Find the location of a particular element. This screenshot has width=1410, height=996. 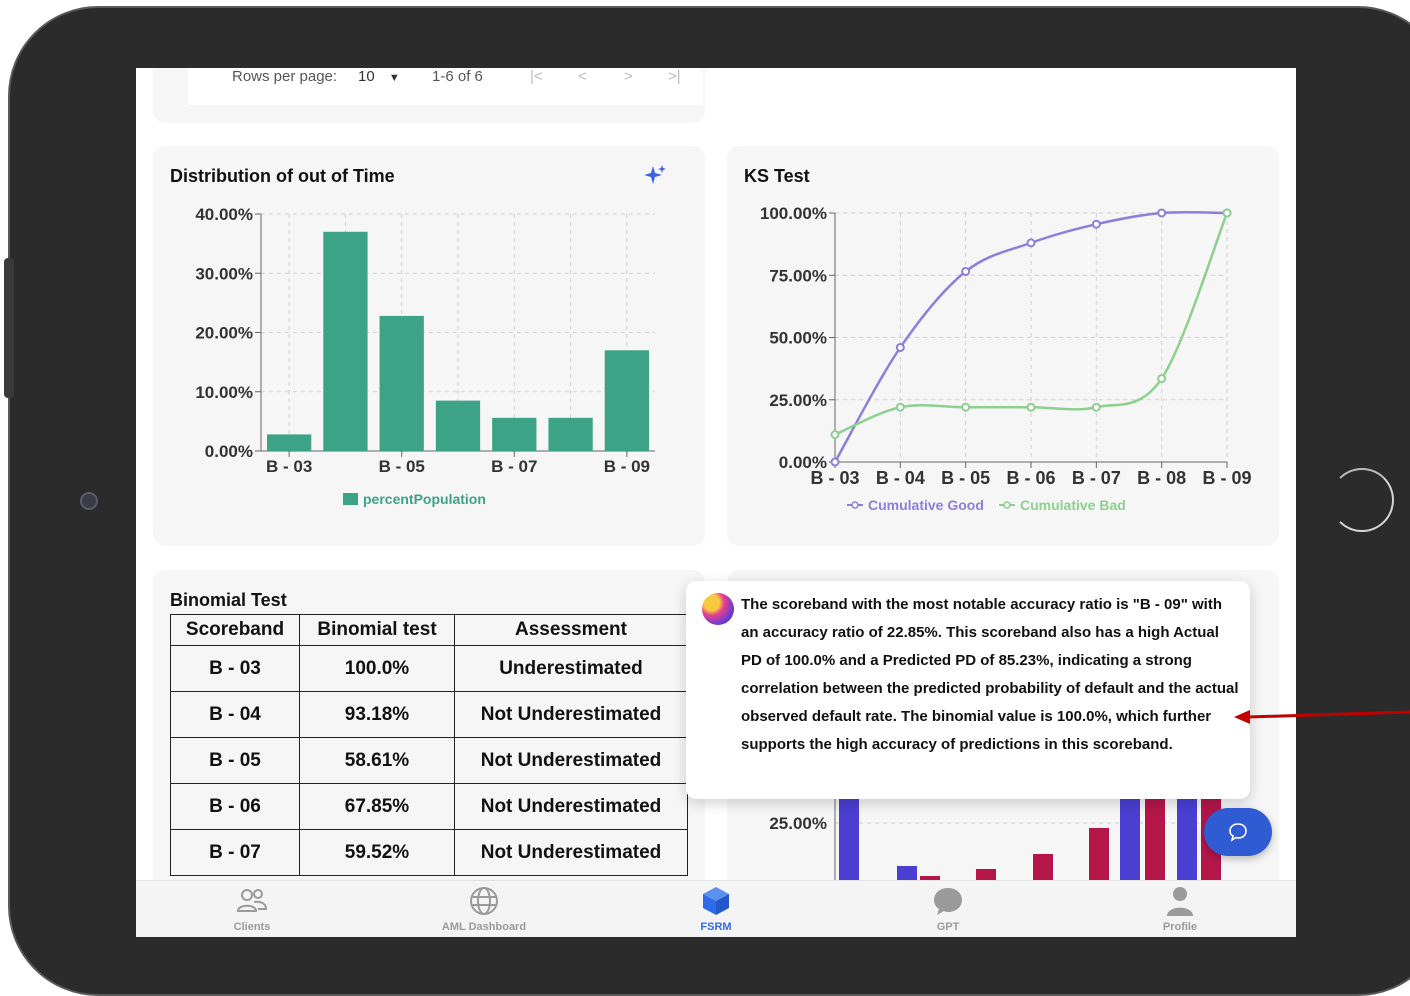

legend-label: Cumulative Good is located at coordinates (926, 505).